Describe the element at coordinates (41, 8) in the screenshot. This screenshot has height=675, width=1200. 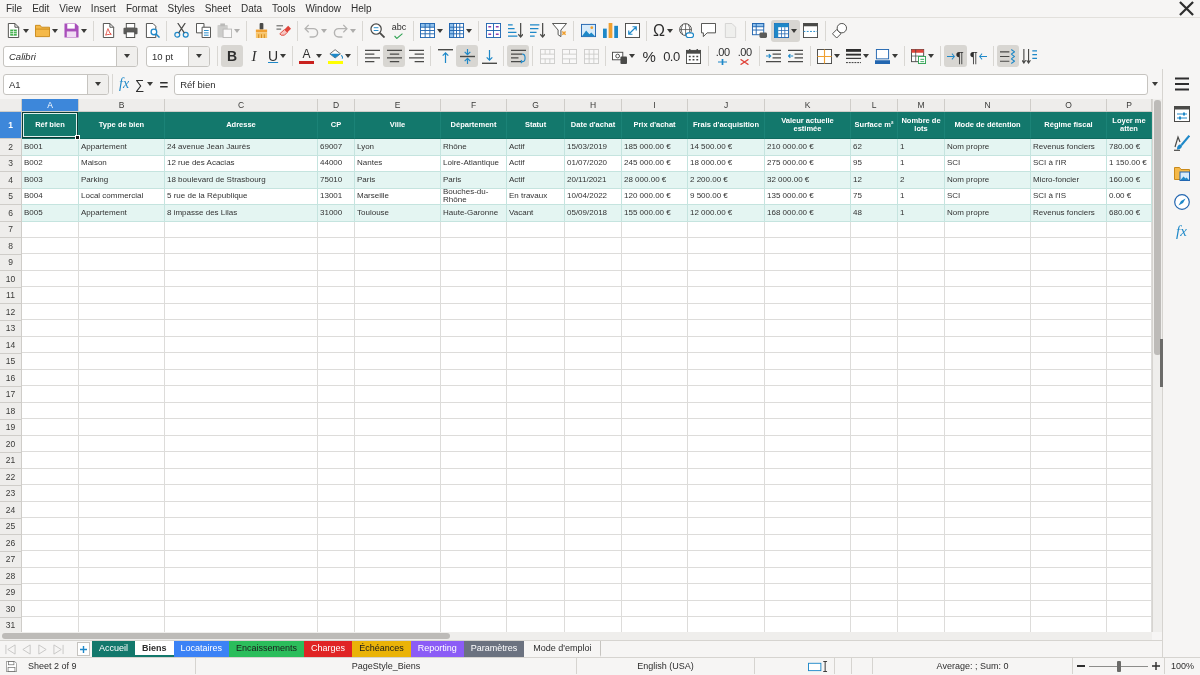
I see `menu-item: Edit` at that location.